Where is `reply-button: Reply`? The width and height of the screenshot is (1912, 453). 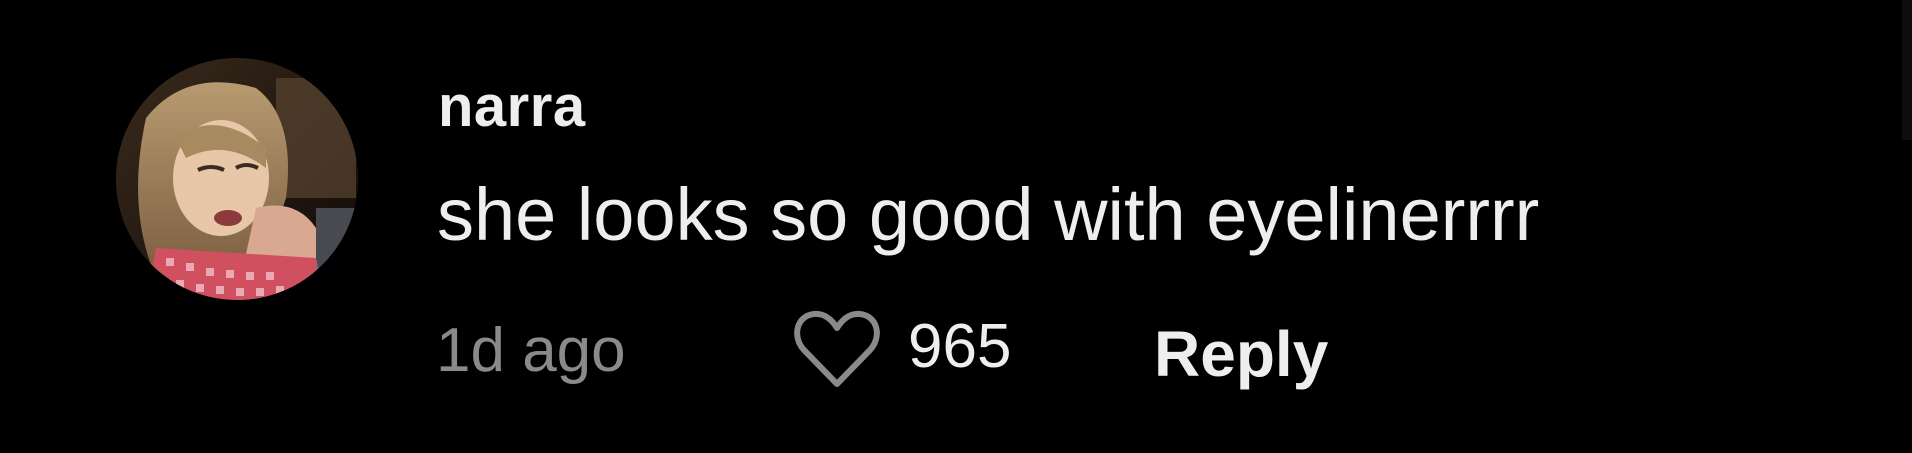
reply-button: Reply is located at coordinates (1241, 354).